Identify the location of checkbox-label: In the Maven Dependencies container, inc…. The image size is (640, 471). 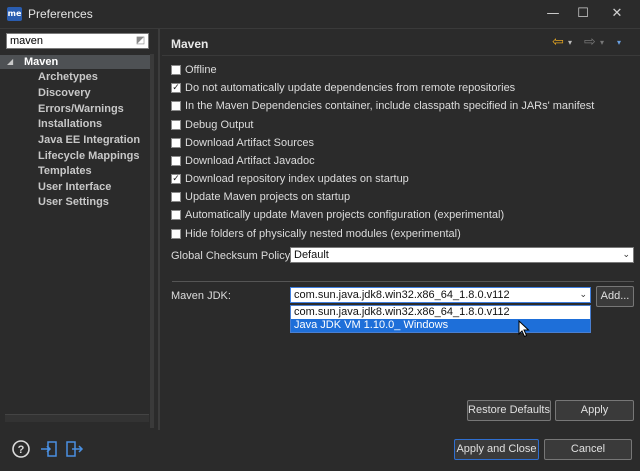
(390, 106).